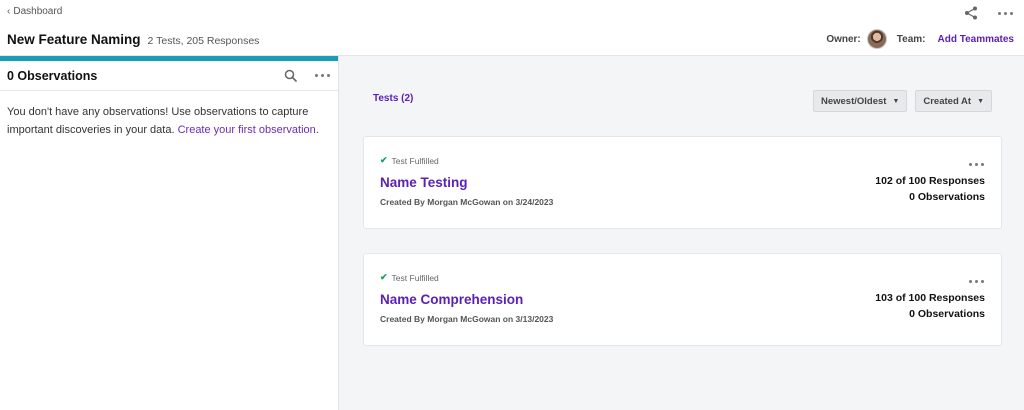 The width and height of the screenshot is (1024, 410). What do you see at coordinates (911, 39) in the screenshot?
I see `team-label: Team:` at bounding box center [911, 39].